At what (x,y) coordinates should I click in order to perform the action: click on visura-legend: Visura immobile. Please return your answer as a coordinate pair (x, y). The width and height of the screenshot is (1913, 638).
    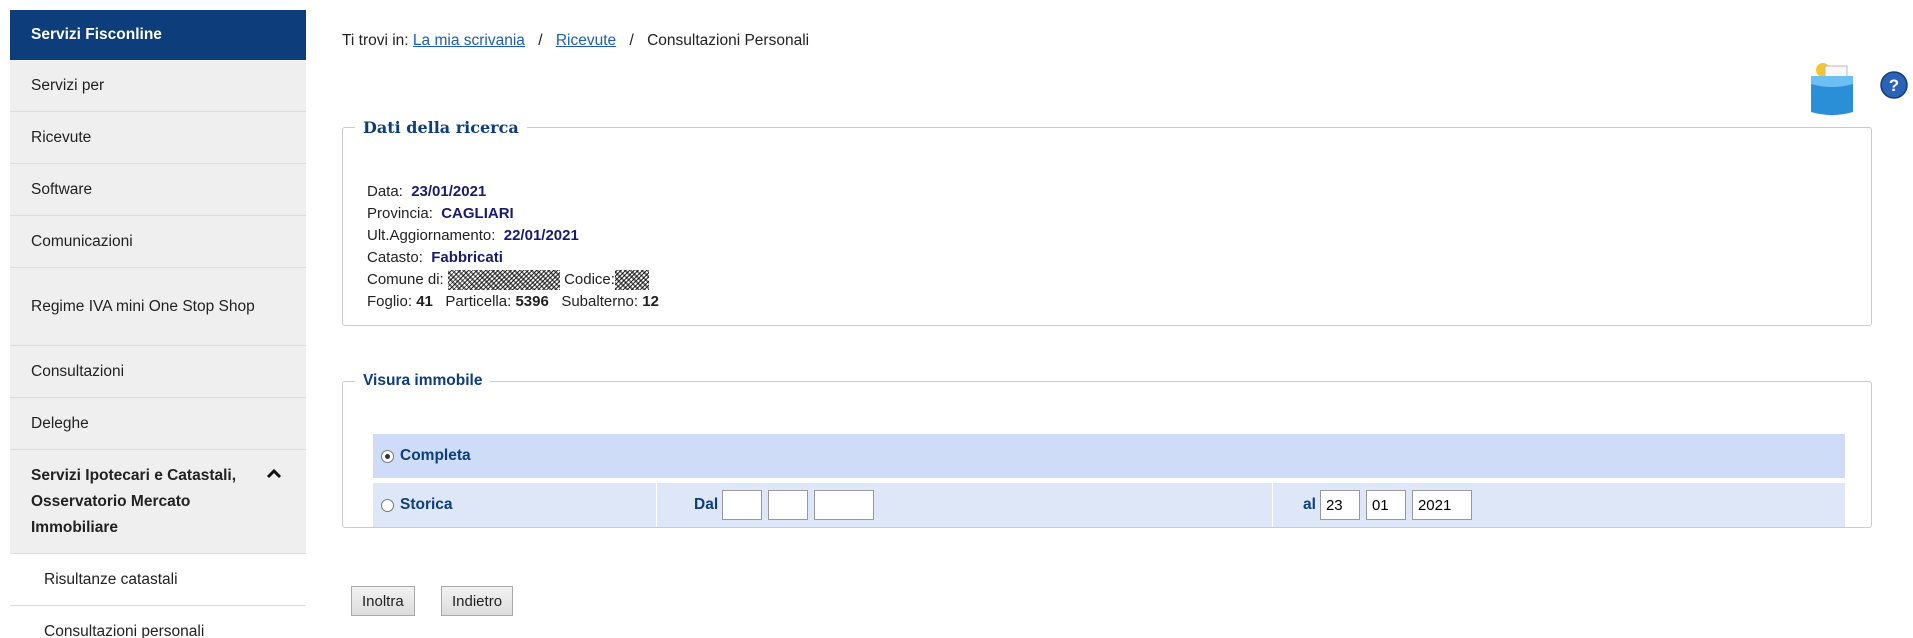
    Looking at the image, I should click on (423, 380).